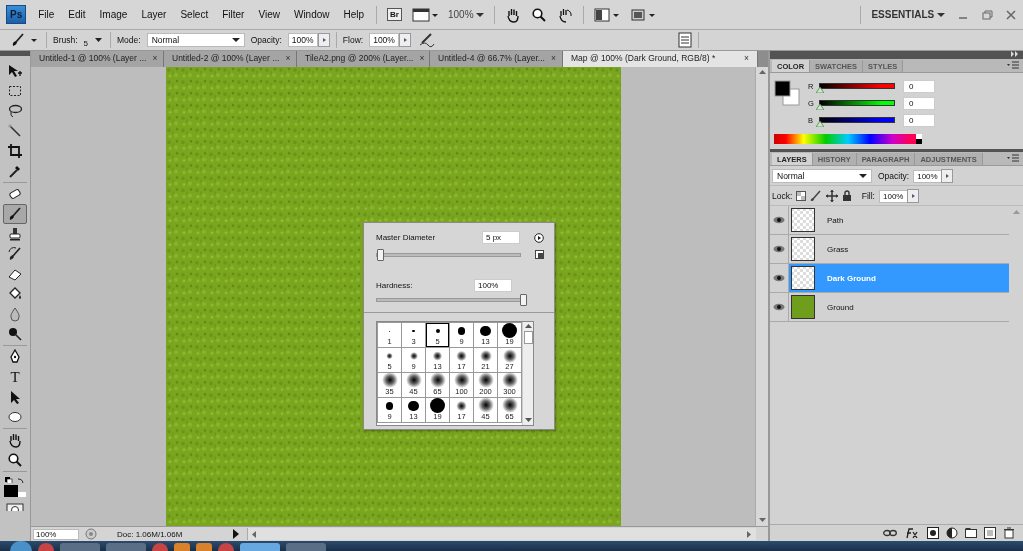 This screenshot has width=1023, height=551. Describe the element at coordinates (889, 220) in the screenshot. I see `layer-row: Path` at that location.